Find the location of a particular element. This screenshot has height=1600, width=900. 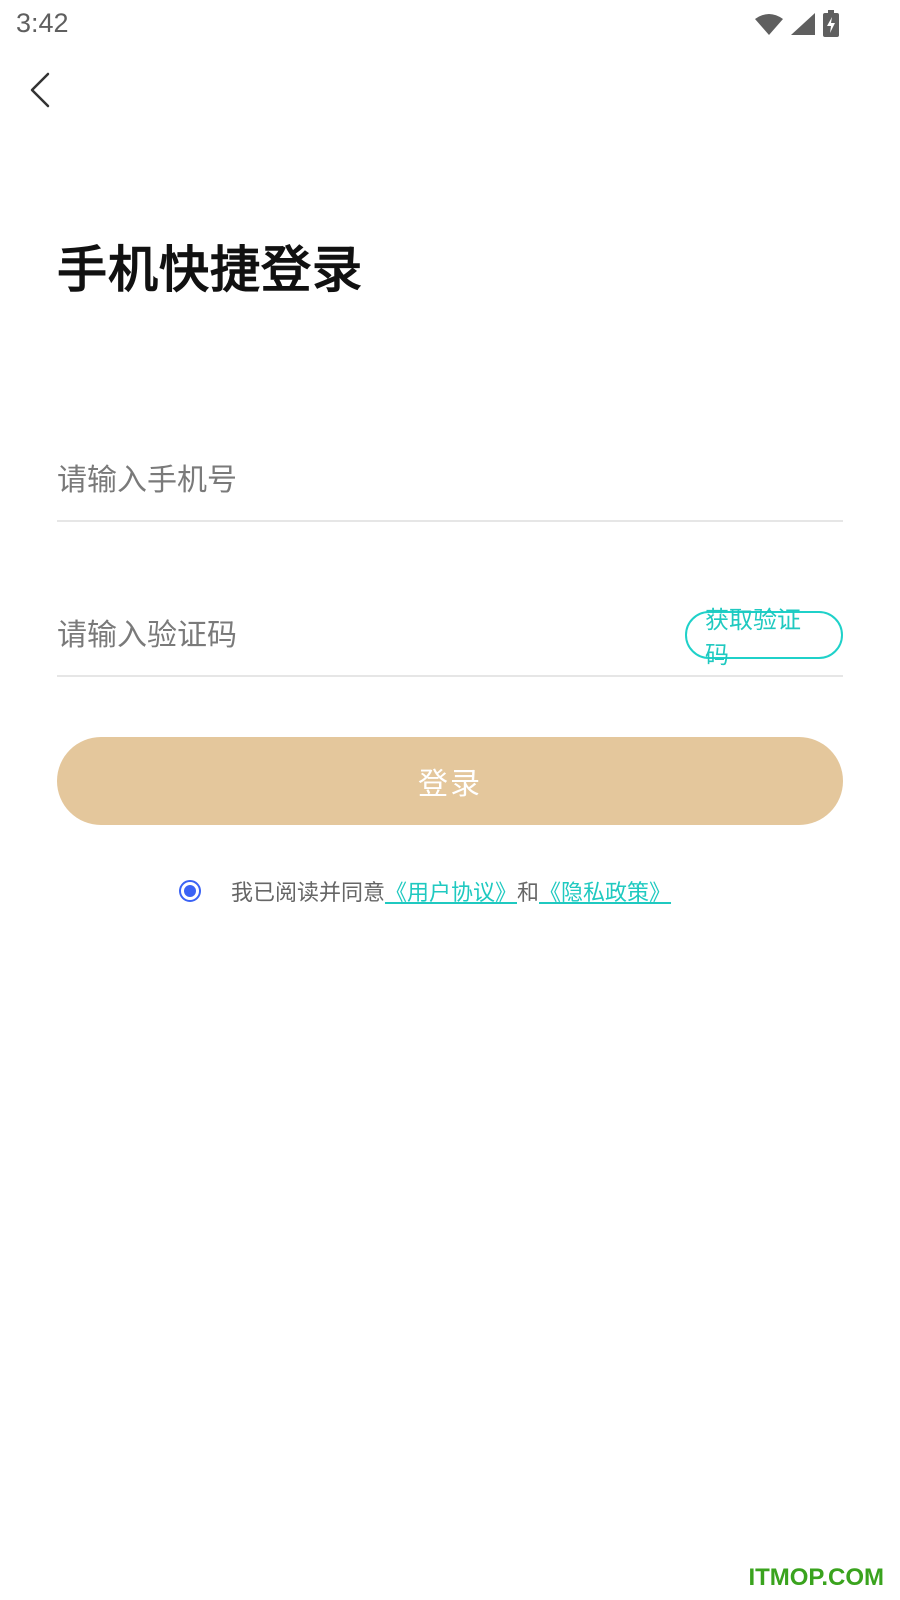

status-time: 3:42 is located at coordinates (42, 23).